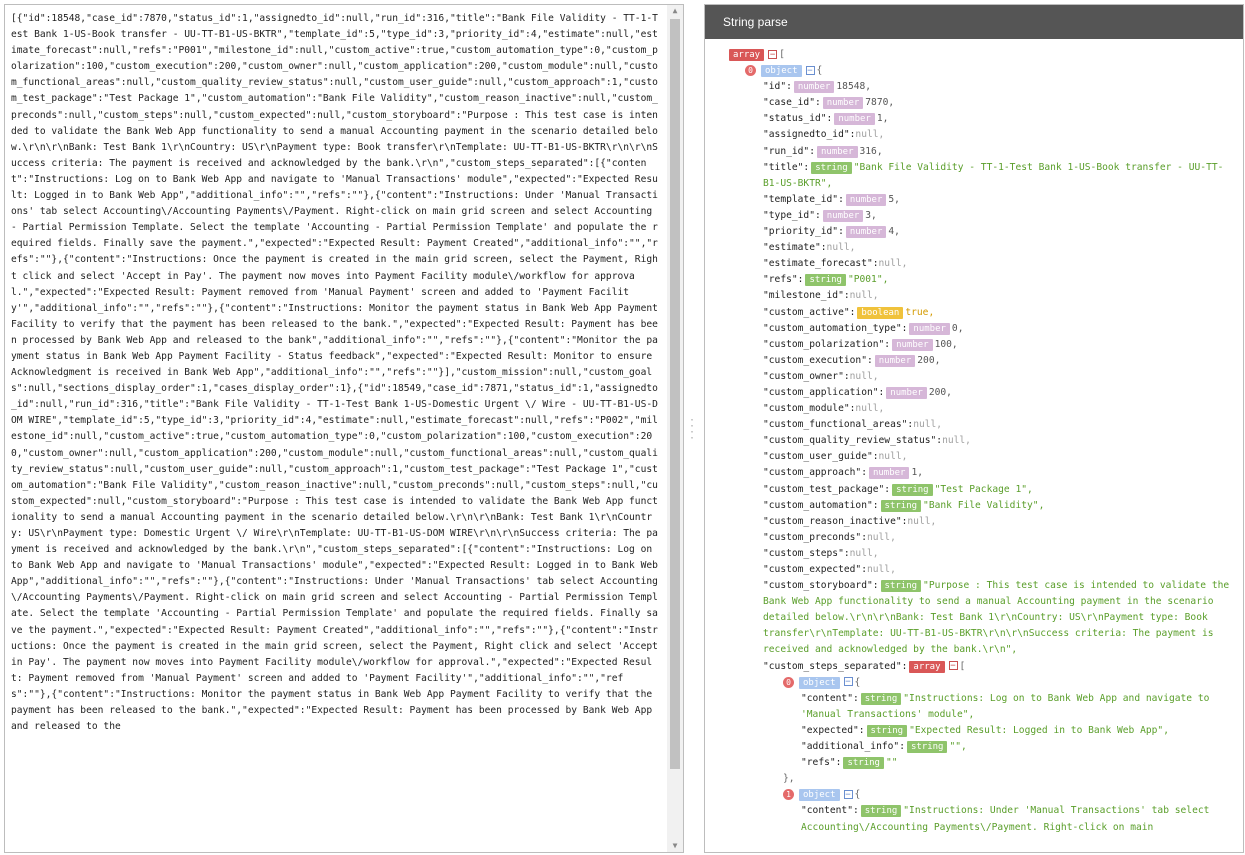 The width and height of the screenshot is (1245, 855). What do you see at coordinates (835, 521) in the screenshot?
I see `field-key: "custom_reason_inactive":` at bounding box center [835, 521].